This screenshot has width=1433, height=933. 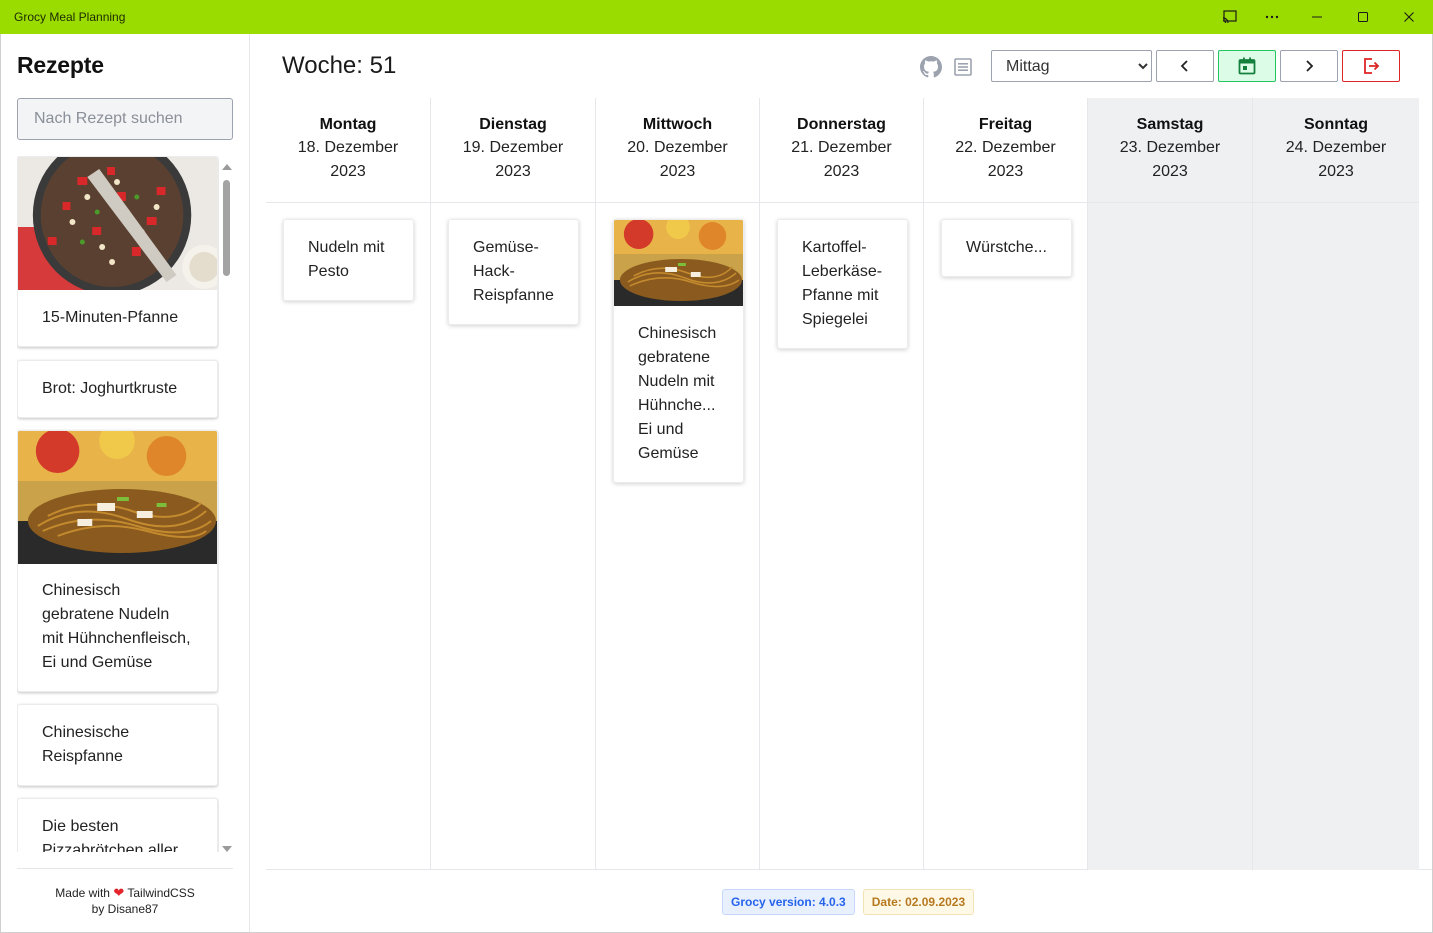 I want to click on sidebar-footer: Made with ❤ TailwindCSS by Disane87, so click(x=125, y=892).